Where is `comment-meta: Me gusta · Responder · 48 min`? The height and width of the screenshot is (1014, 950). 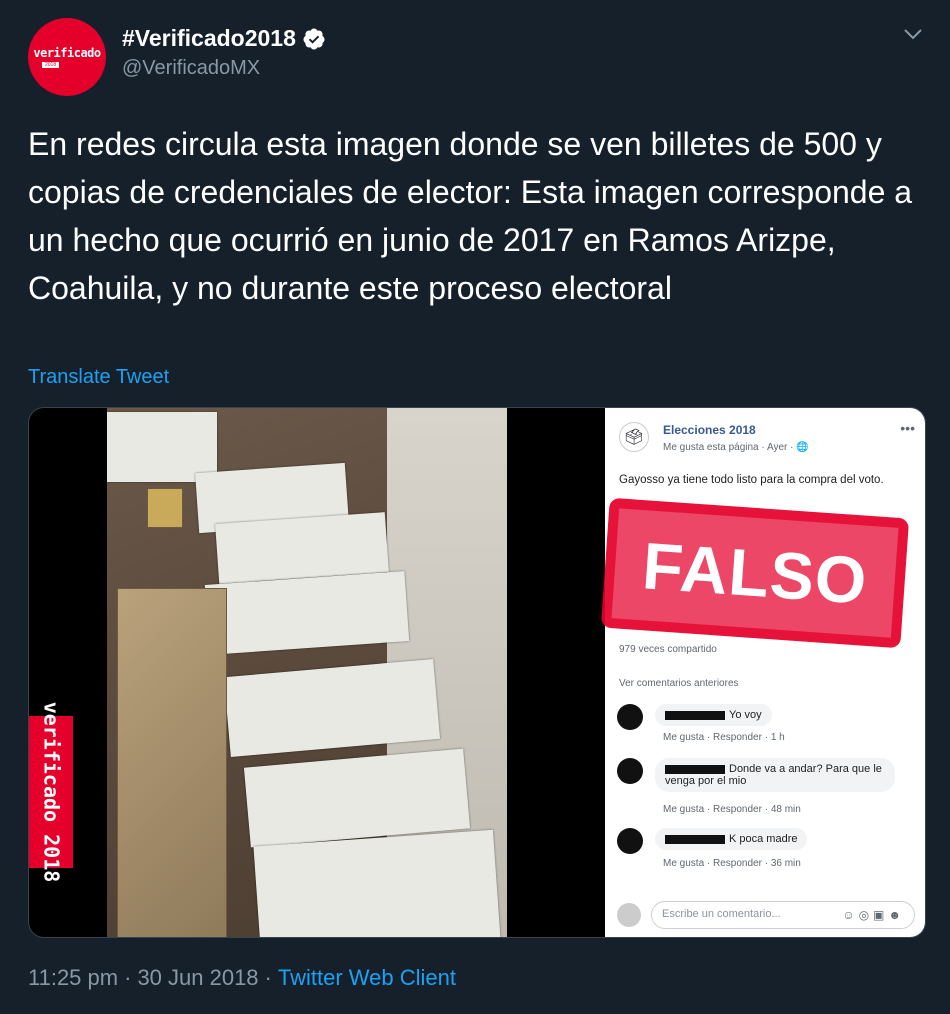 comment-meta: Me gusta · Responder · 48 min is located at coordinates (732, 809).